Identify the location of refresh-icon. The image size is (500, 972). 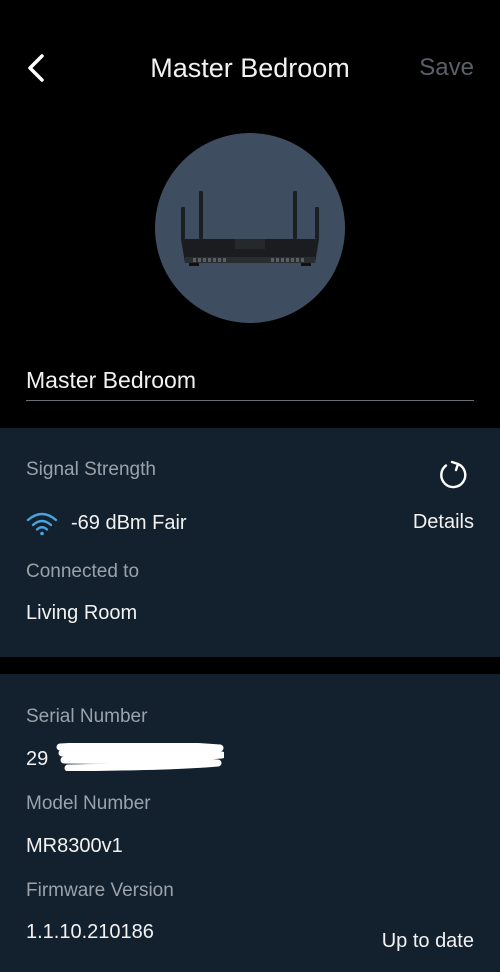
(453, 474).